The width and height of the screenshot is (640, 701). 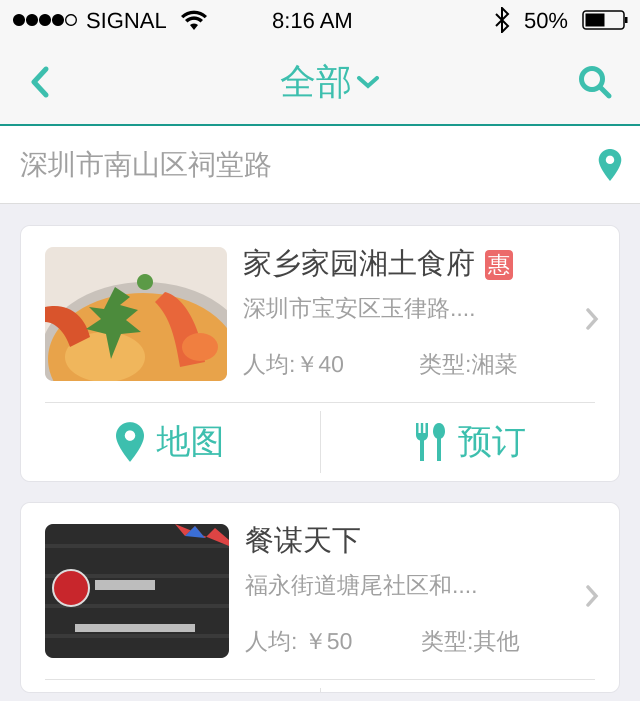 What do you see at coordinates (368, 82) in the screenshot?
I see `chevron-down-icon` at bounding box center [368, 82].